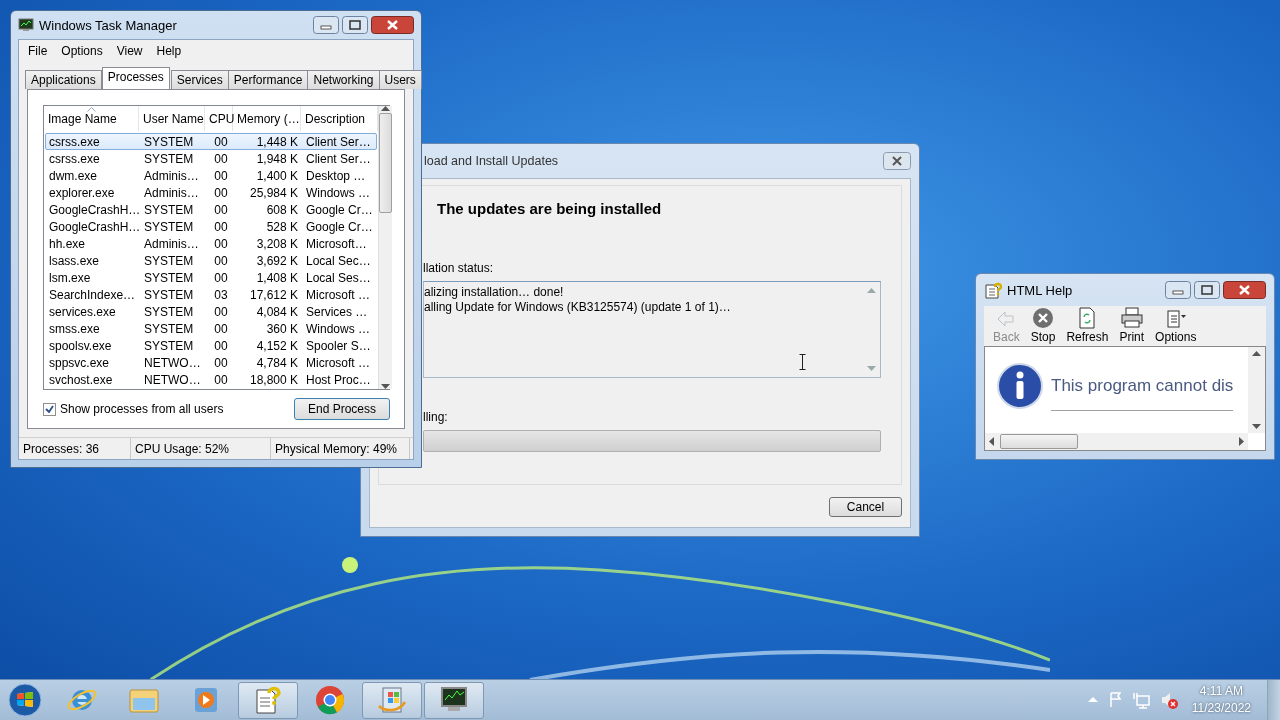 This screenshot has width=1280, height=720. Describe the element at coordinates (343, 79) in the screenshot. I see `tab: Networking` at that location.